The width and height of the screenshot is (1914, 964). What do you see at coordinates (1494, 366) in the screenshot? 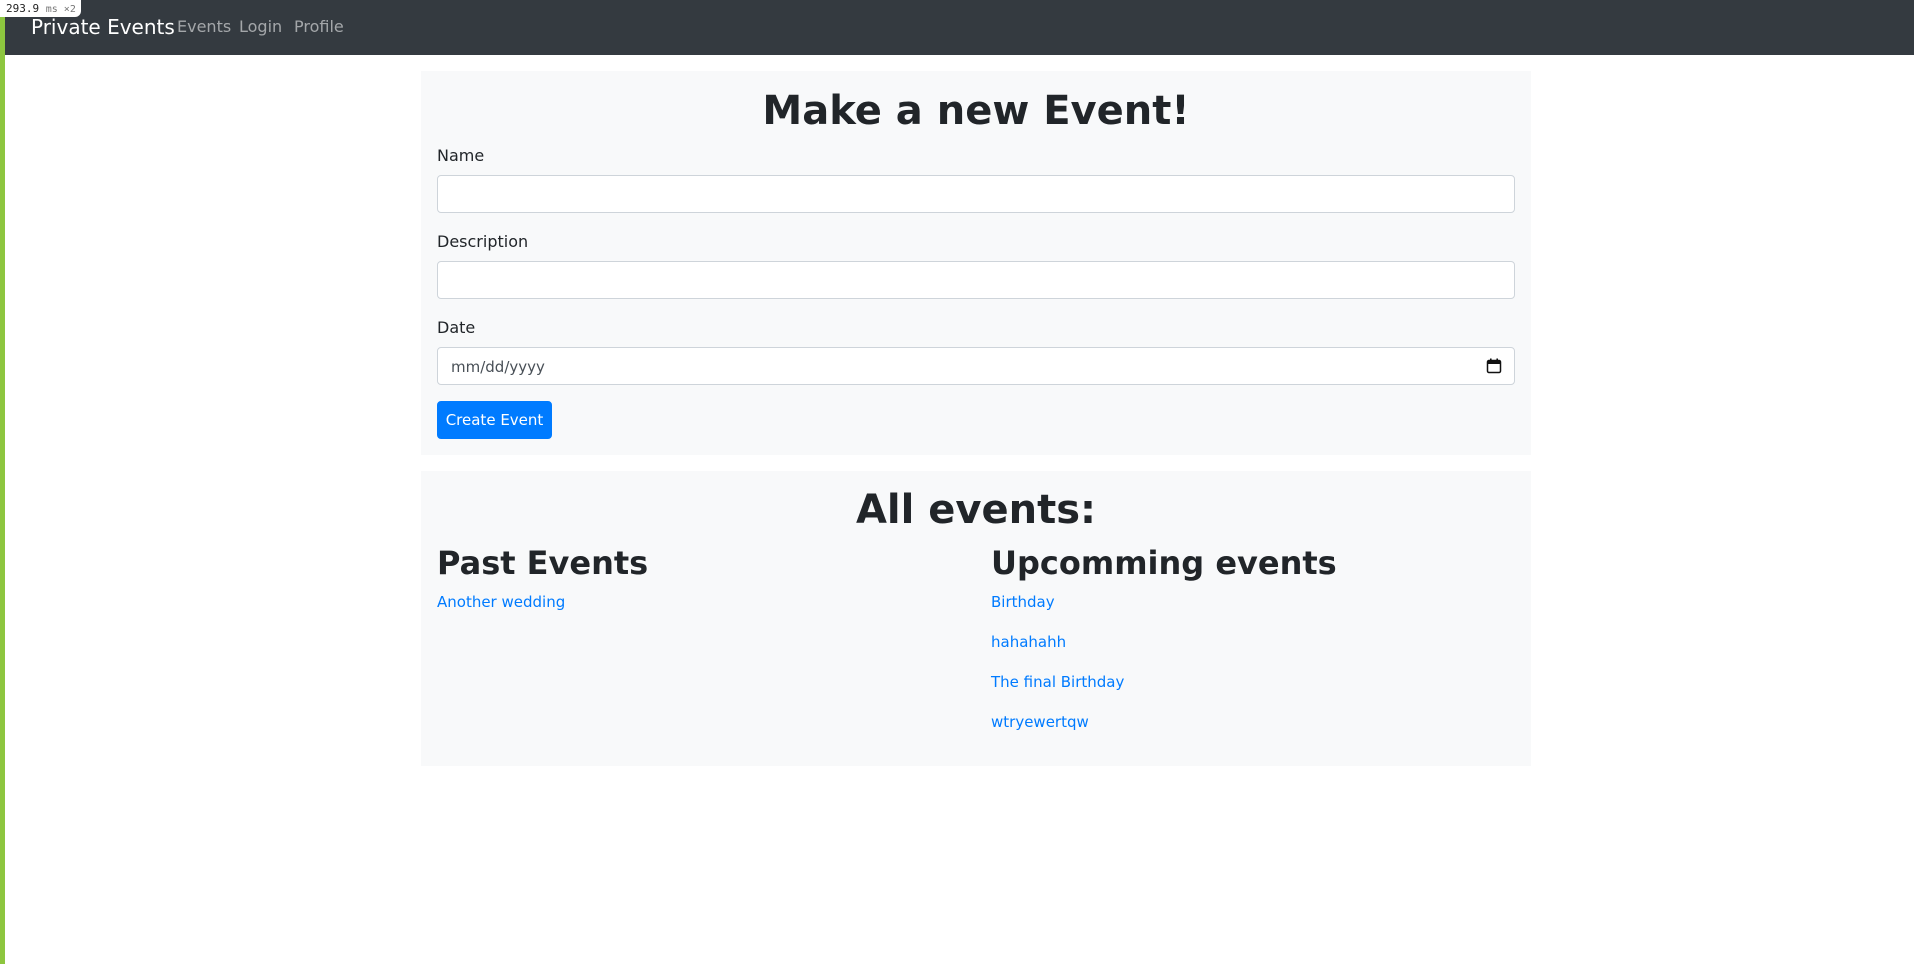
I see `calendar-icon` at bounding box center [1494, 366].